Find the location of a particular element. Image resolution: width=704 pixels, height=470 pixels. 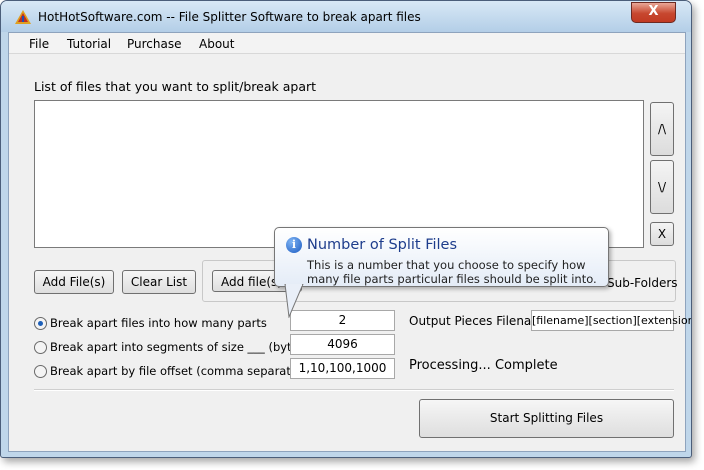

output-filename-input: [filename][section][extension] is located at coordinates (611, 320).